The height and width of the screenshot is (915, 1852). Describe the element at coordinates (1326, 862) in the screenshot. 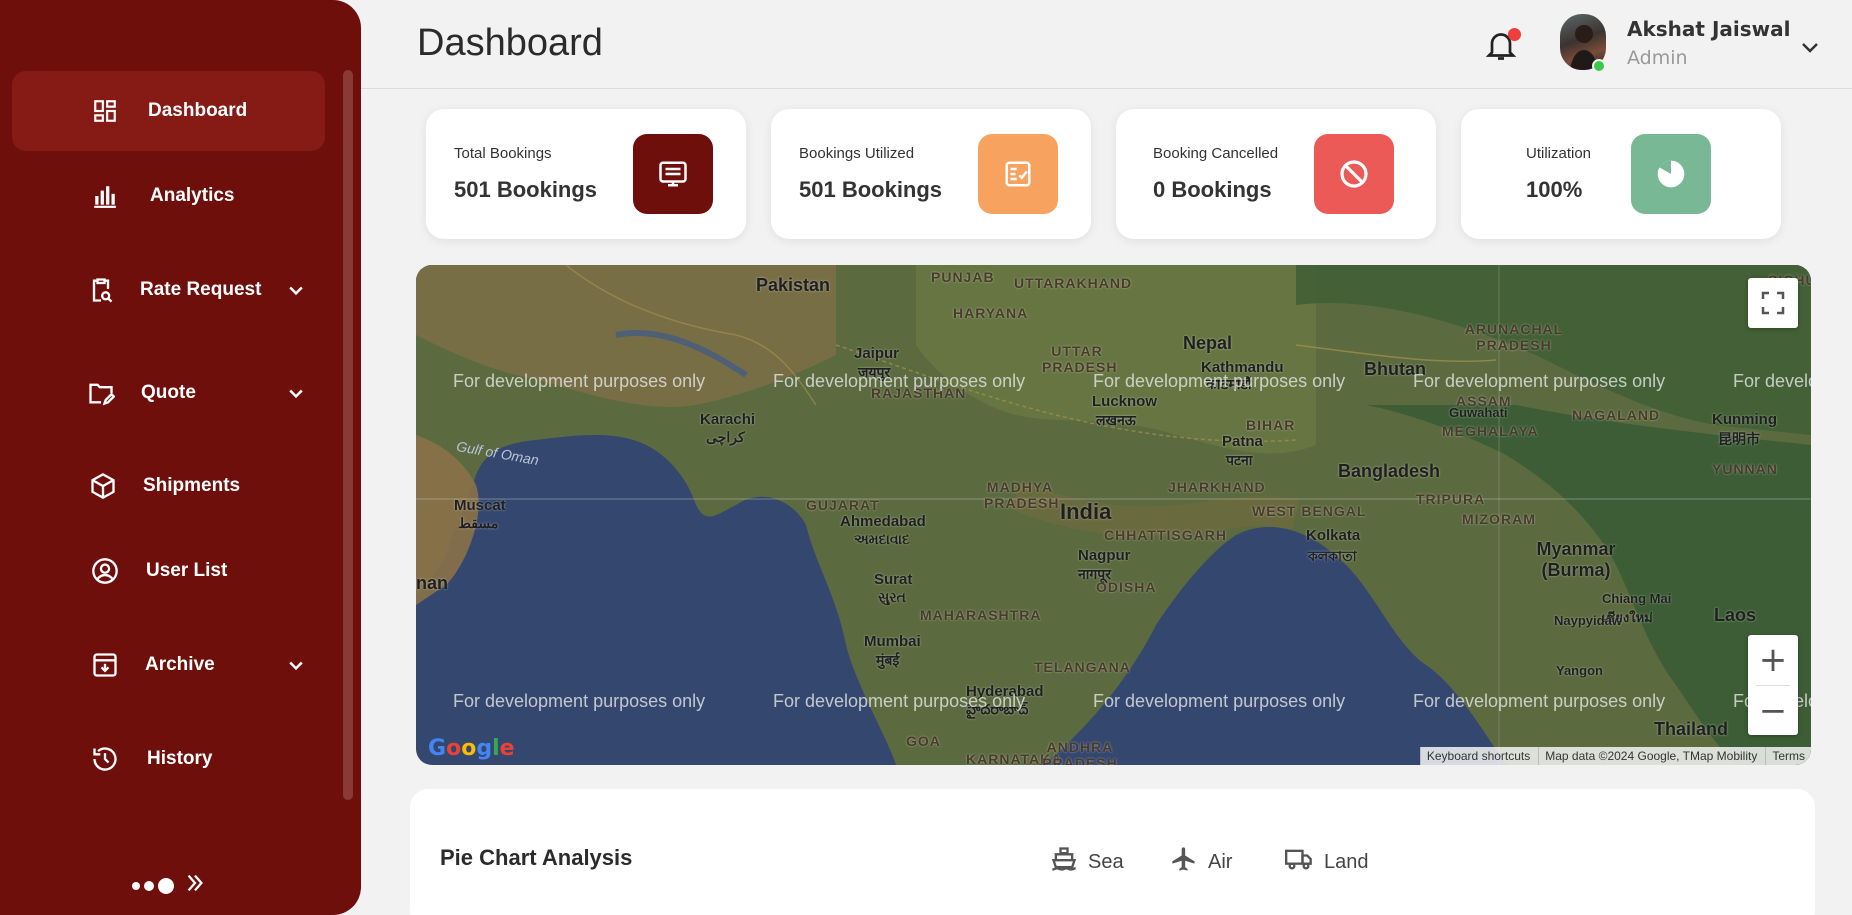

I see `legend-land: Land` at that location.